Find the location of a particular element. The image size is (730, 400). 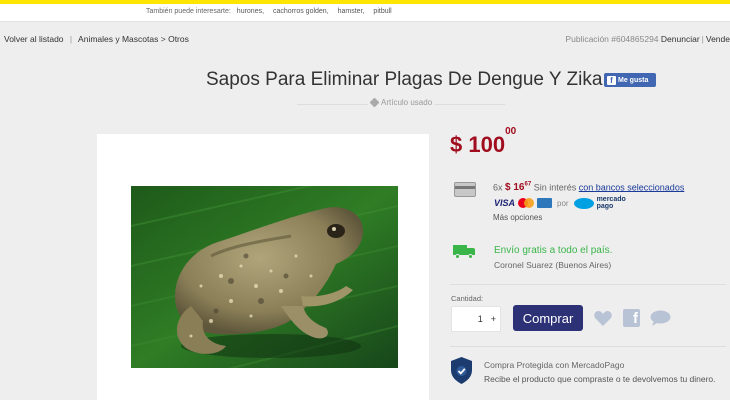

quantity-value: 1 is located at coordinates (480, 319).